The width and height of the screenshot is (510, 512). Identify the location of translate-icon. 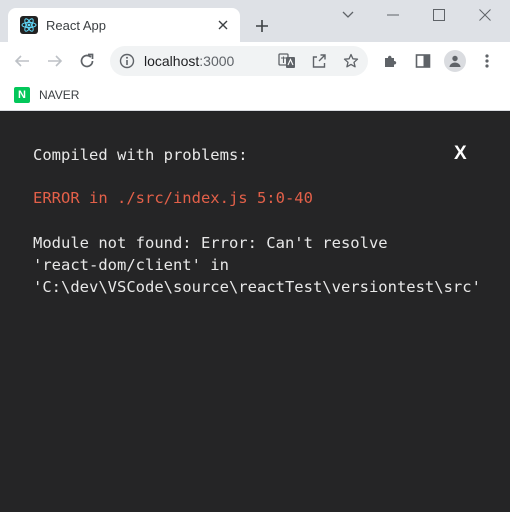
(287, 61).